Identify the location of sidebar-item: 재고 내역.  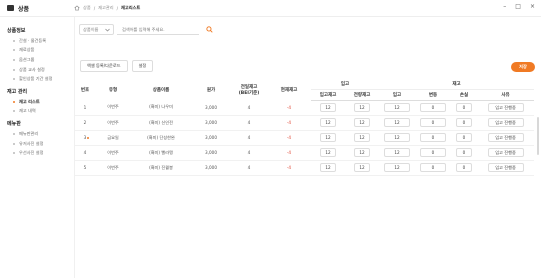
(37, 112).